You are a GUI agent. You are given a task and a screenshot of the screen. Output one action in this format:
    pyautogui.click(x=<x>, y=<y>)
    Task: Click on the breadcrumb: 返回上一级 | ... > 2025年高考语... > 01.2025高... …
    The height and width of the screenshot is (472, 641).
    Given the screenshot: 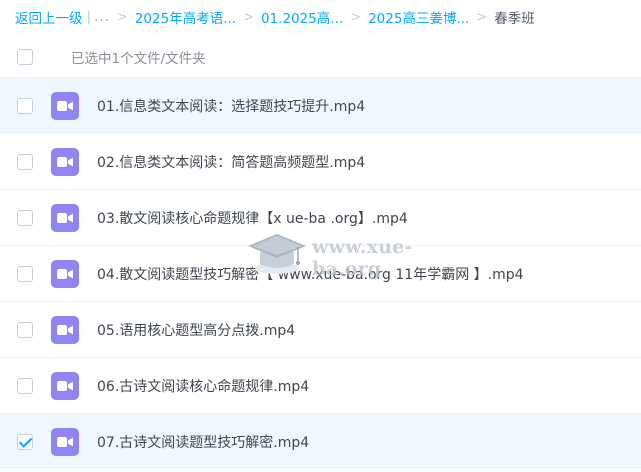 What is the action you would take?
    pyautogui.click(x=320, y=17)
    